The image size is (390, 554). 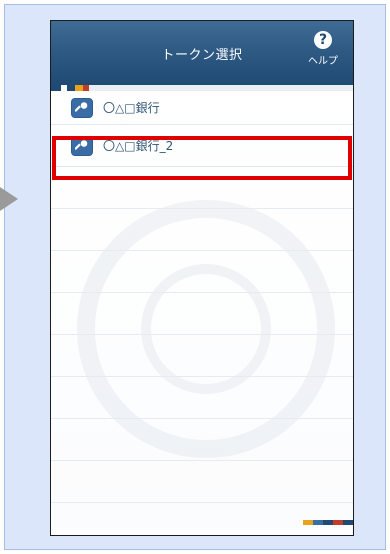 What do you see at coordinates (323, 40) in the screenshot?
I see `help-icon: ?` at bounding box center [323, 40].